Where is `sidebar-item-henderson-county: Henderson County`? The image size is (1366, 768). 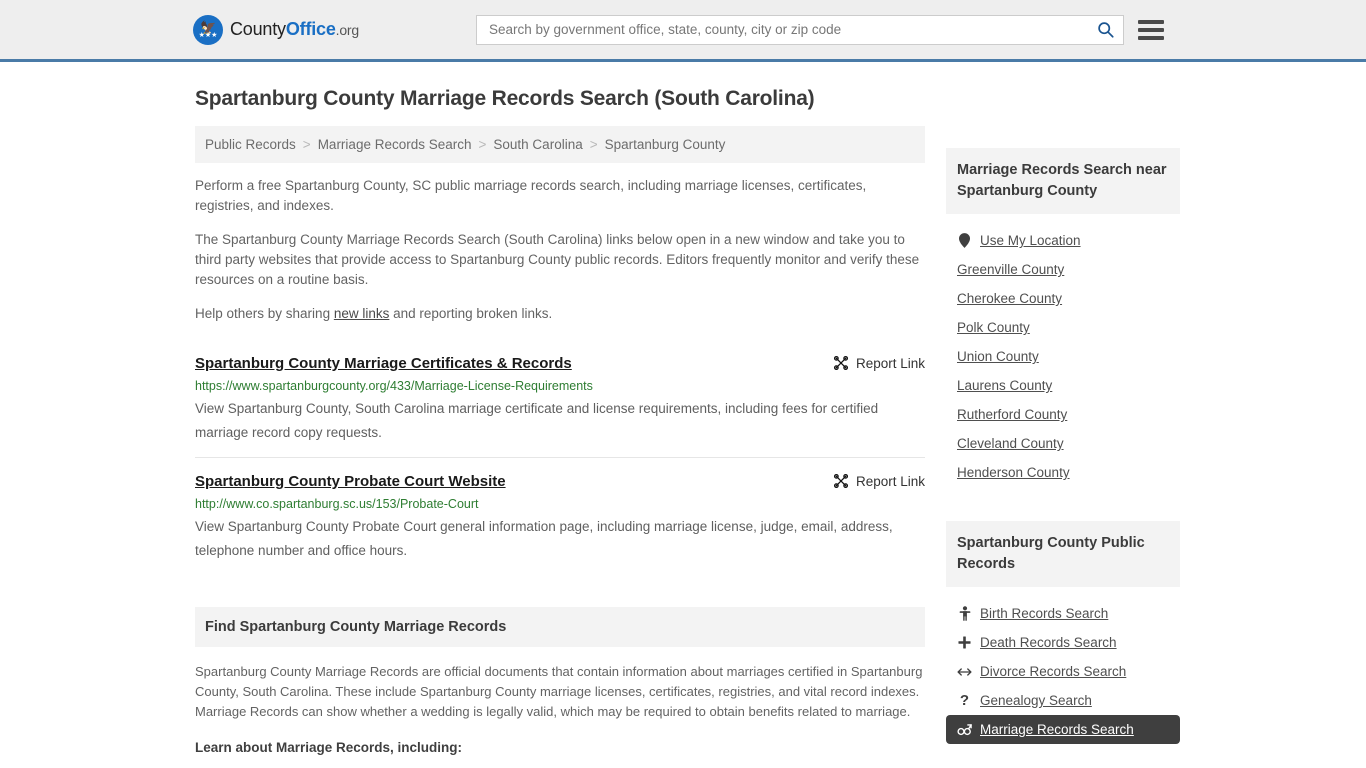 sidebar-item-henderson-county: Henderson County is located at coordinates (1063, 472).